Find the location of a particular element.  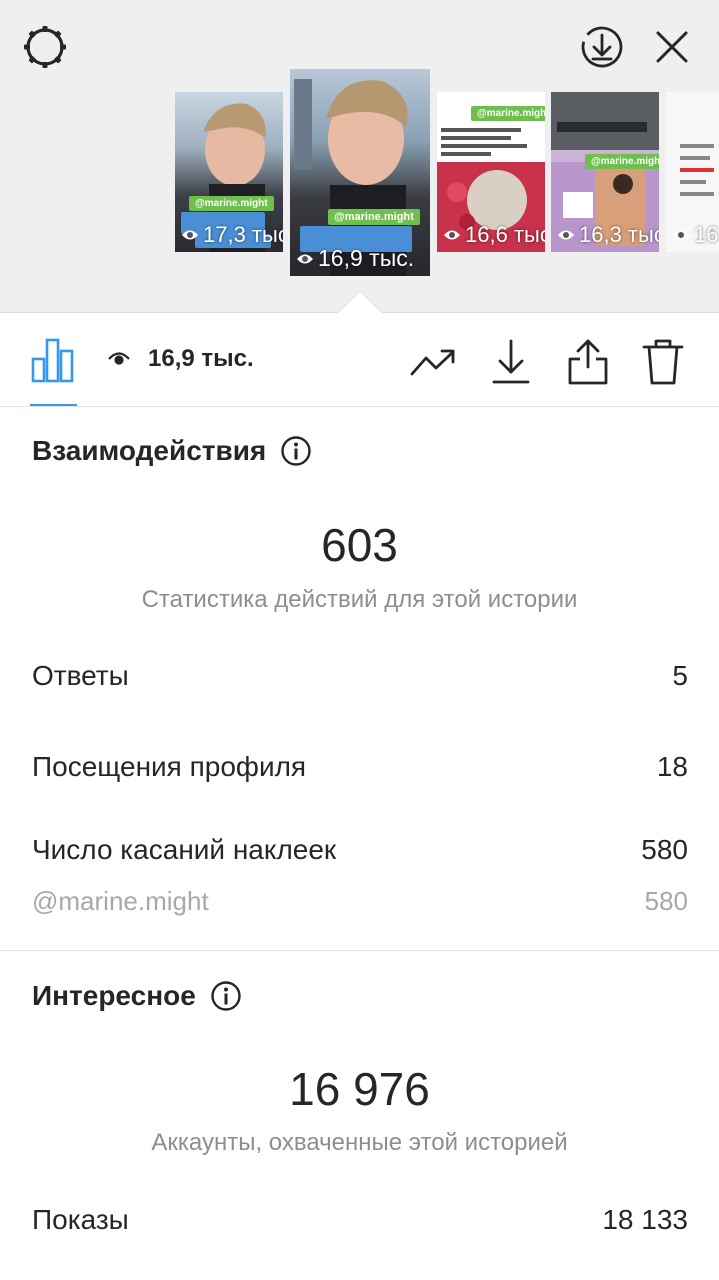

trash-icon is located at coordinates (663, 362).